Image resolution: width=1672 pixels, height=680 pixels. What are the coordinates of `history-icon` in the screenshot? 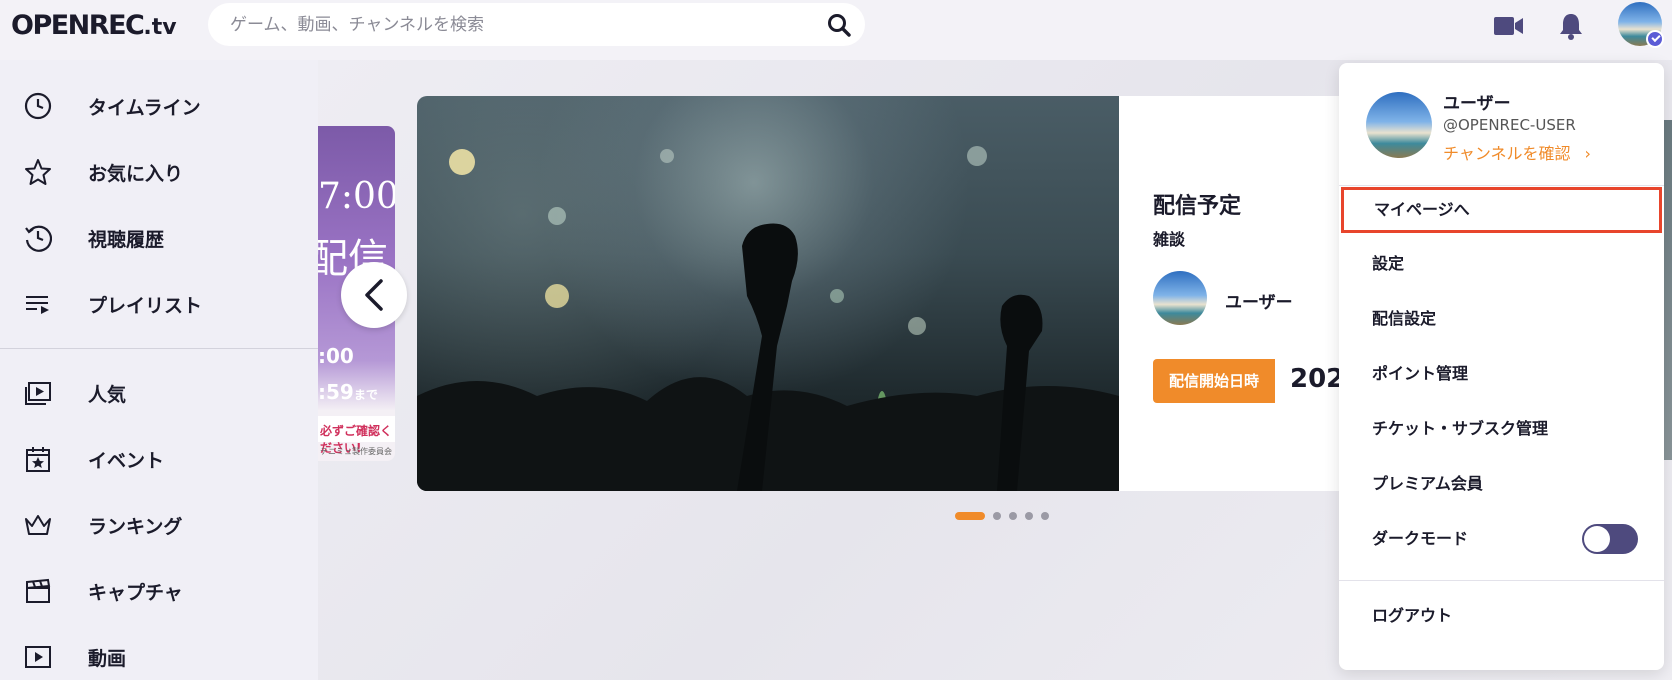 It's located at (38, 238).